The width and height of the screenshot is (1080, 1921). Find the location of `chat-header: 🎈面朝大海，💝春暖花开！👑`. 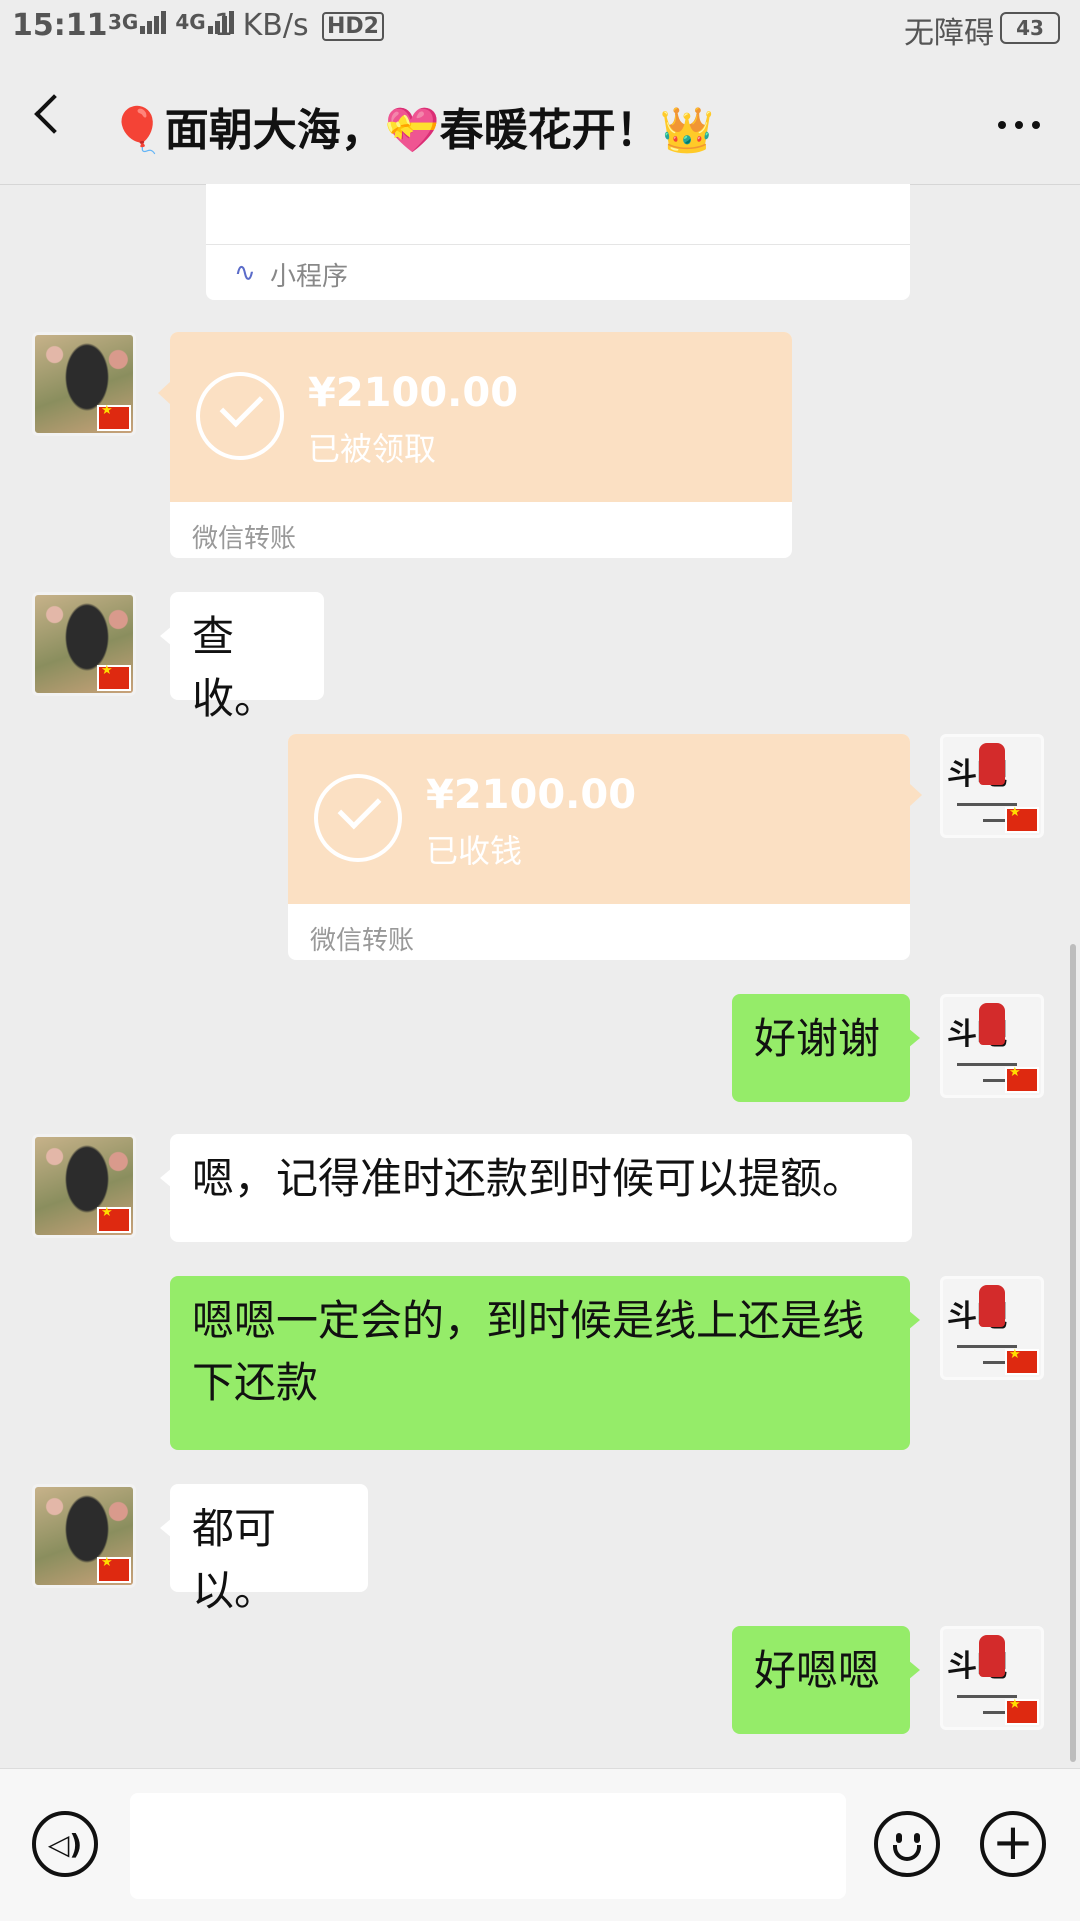

chat-header: 🎈面朝大海，💝春暖花开！👑 is located at coordinates (540, 121).